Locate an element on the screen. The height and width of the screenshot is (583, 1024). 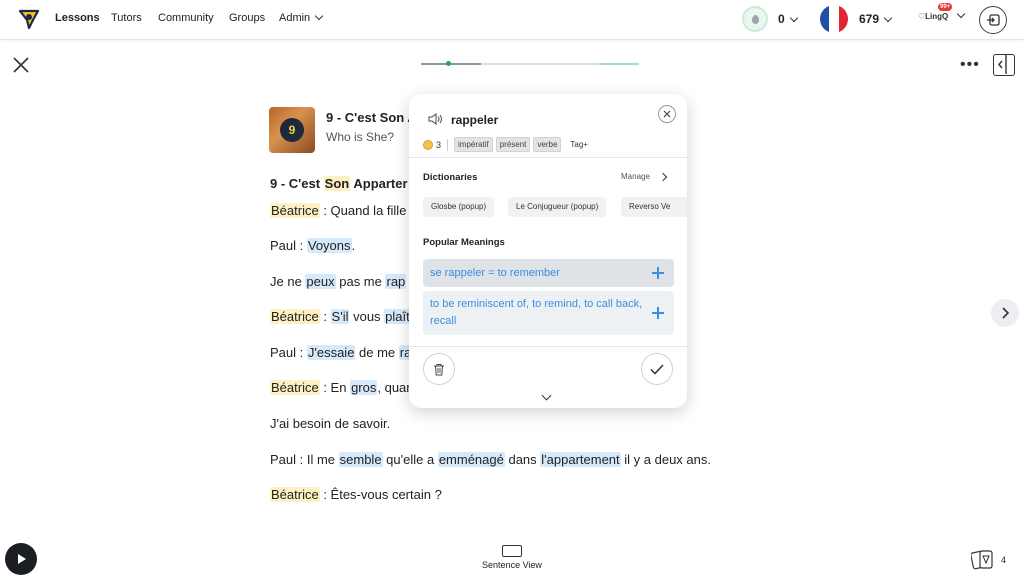
dictionary-chip: Le Conjugueur (popup) is located at coordinates (557, 207).